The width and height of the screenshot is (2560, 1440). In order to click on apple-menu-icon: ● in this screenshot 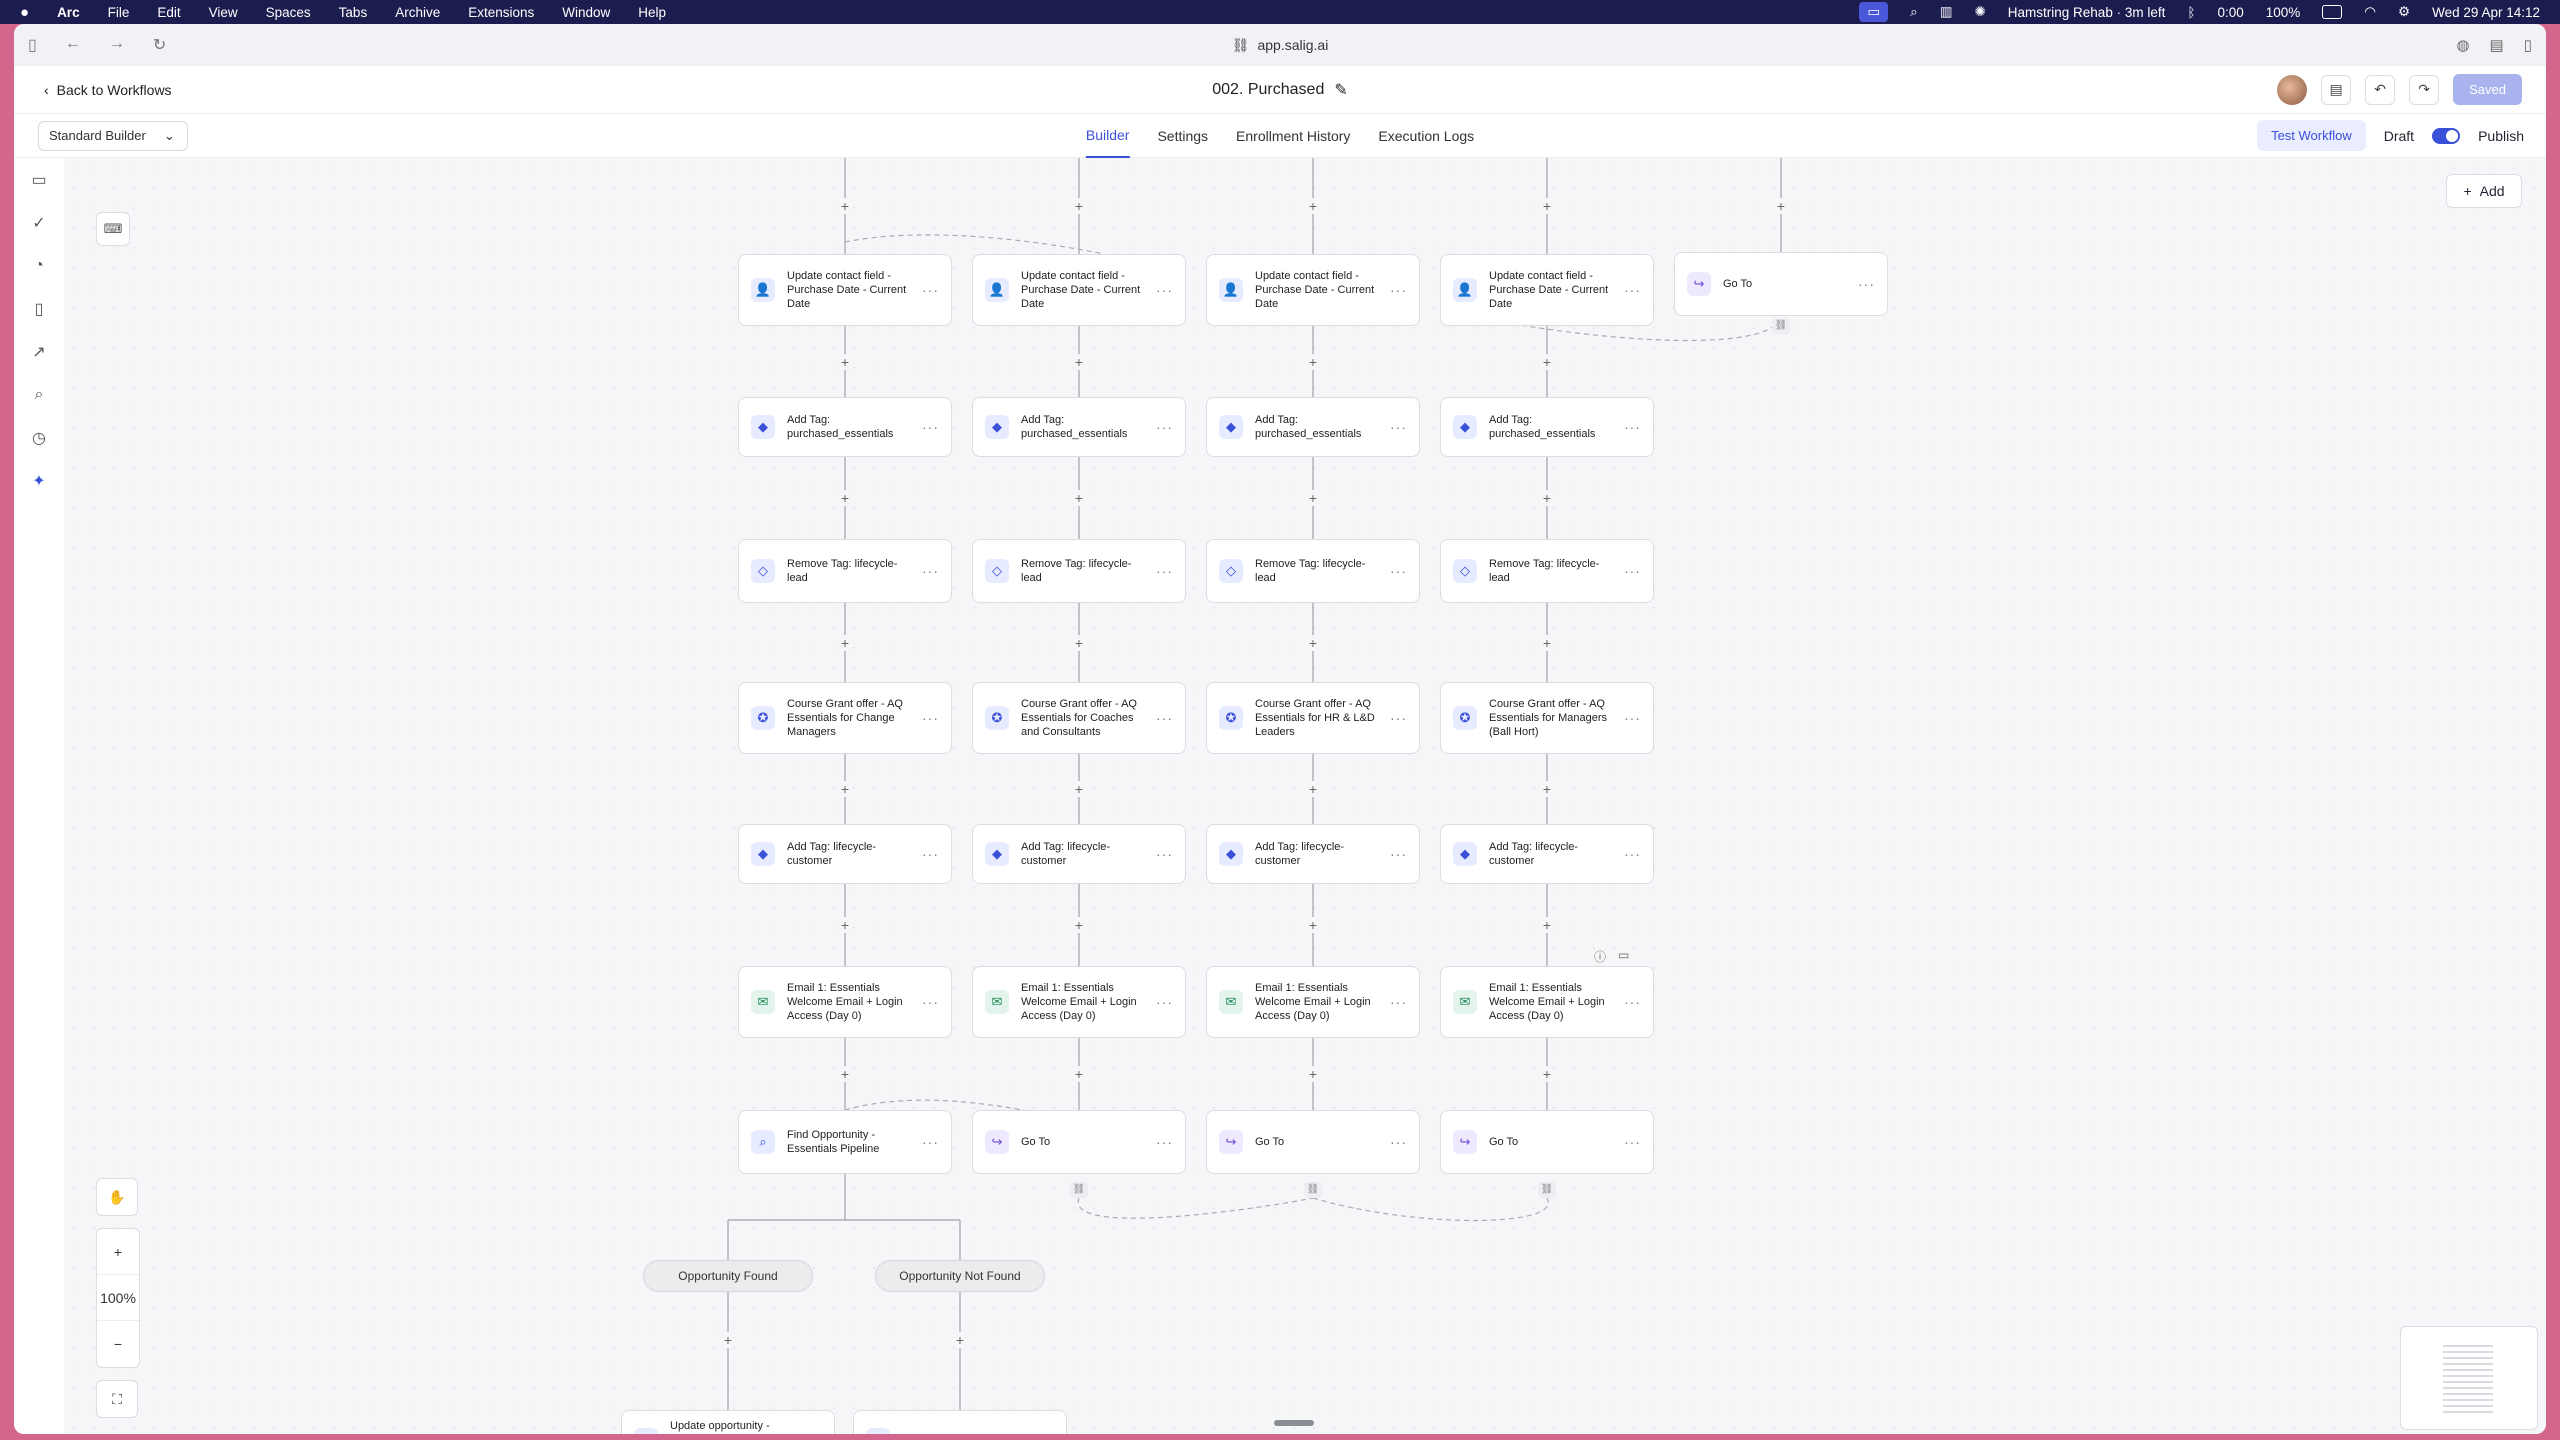, I will do `click(24, 12)`.